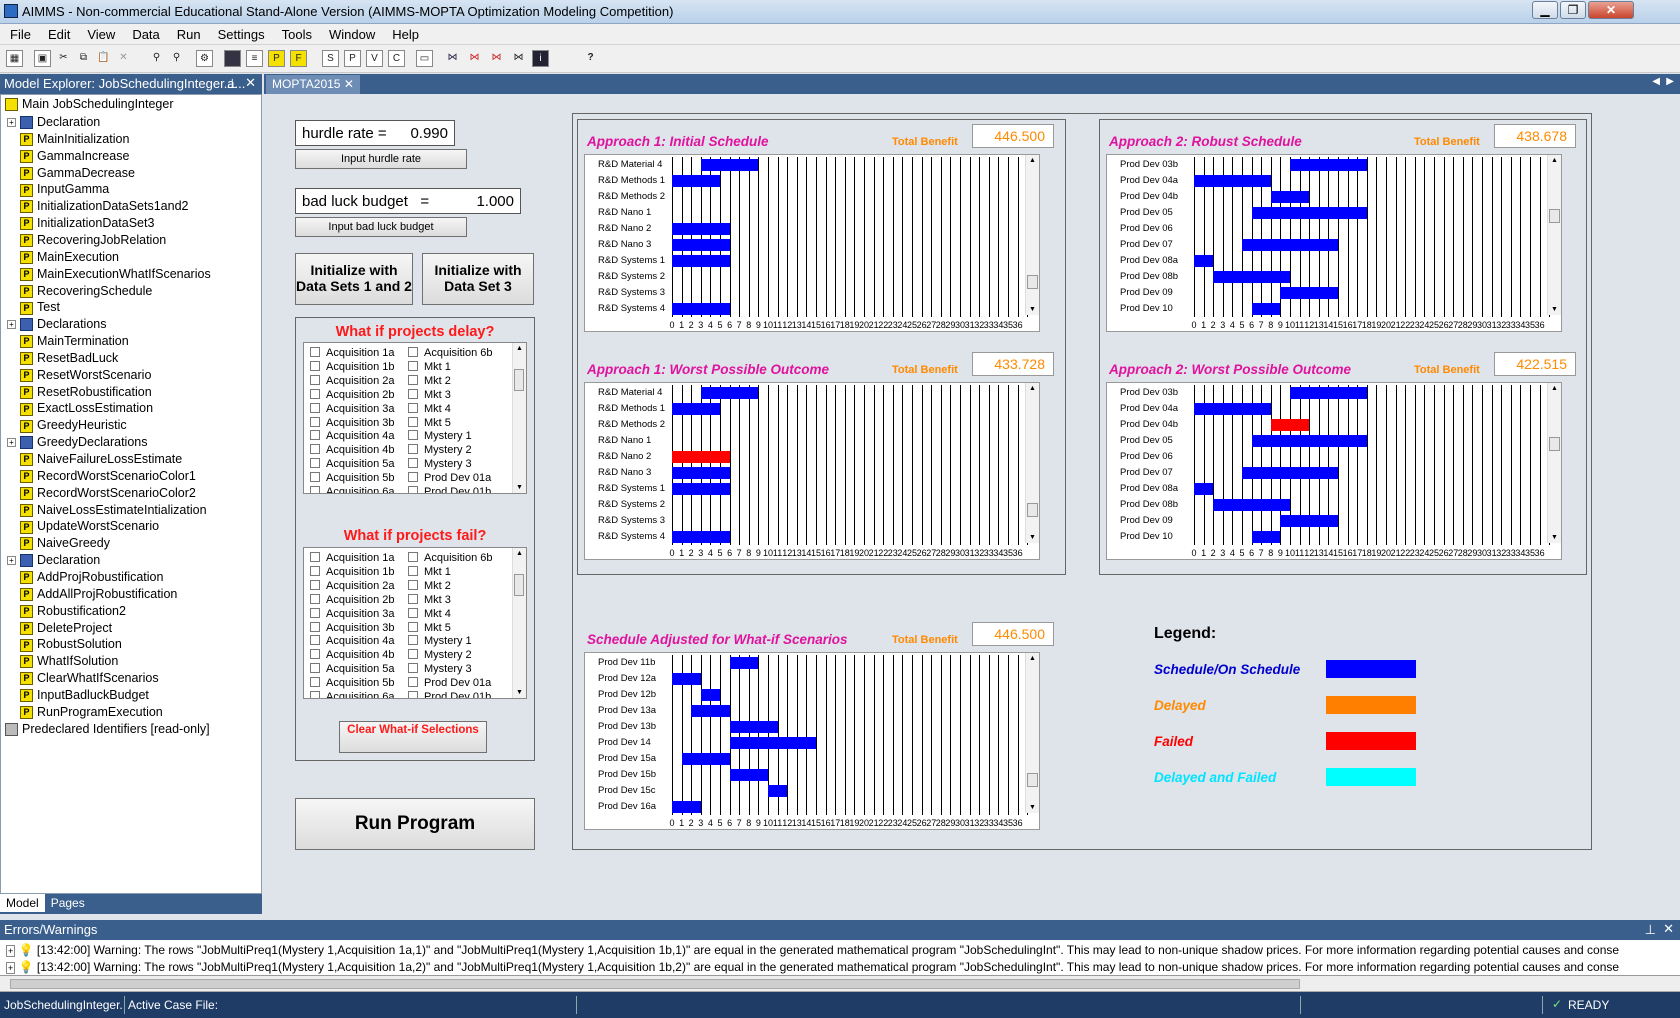 The image size is (1680, 1018). I want to click on procedure-icon: P, so click(276, 58).